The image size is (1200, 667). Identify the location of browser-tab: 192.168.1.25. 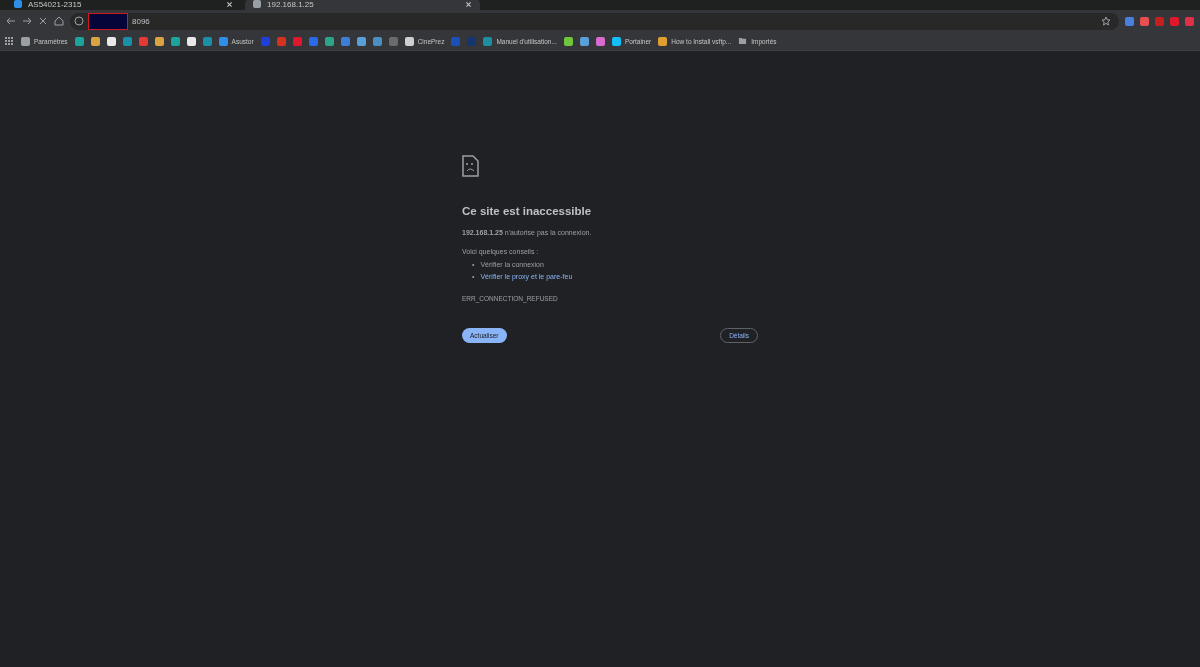
(362, 5).